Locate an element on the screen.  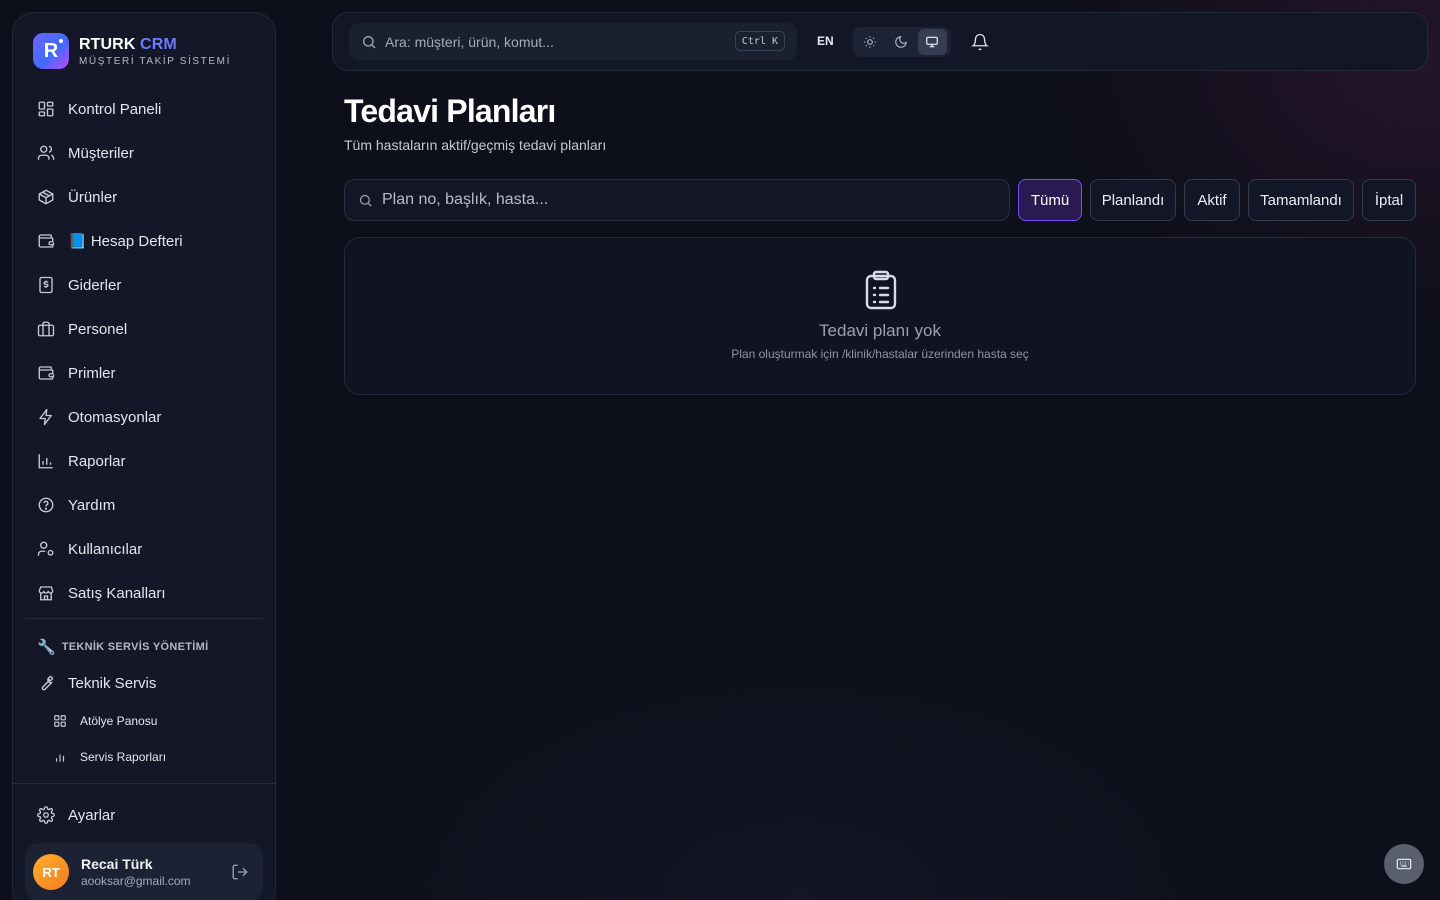
sidebar-item-label: Giderler is located at coordinates (95, 285).